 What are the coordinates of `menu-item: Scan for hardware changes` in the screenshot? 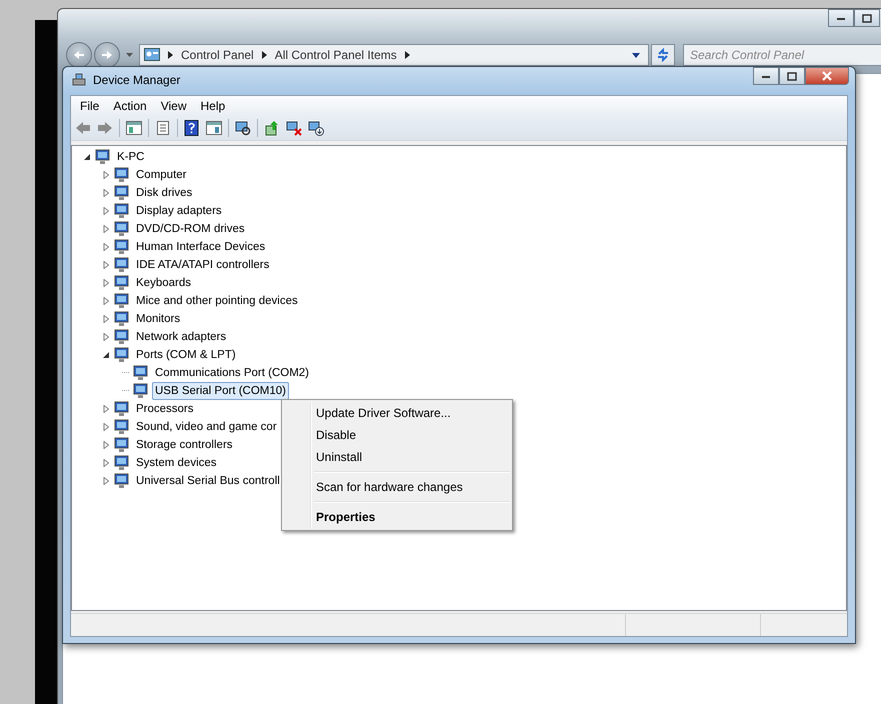 It's located at (397, 487).